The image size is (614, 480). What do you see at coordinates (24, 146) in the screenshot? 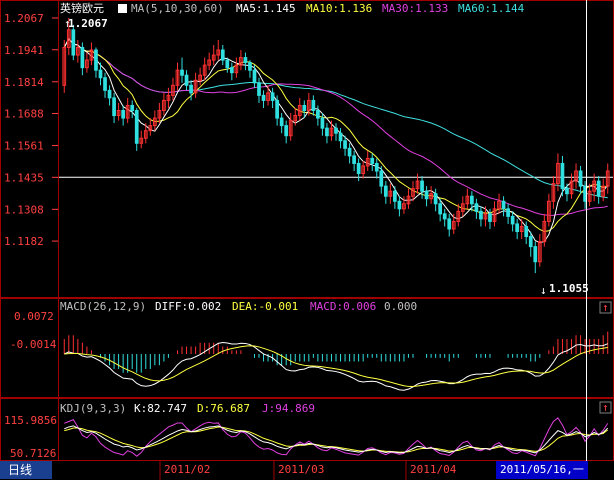
I see `price-tick-label: 1.1561` at bounding box center [24, 146].